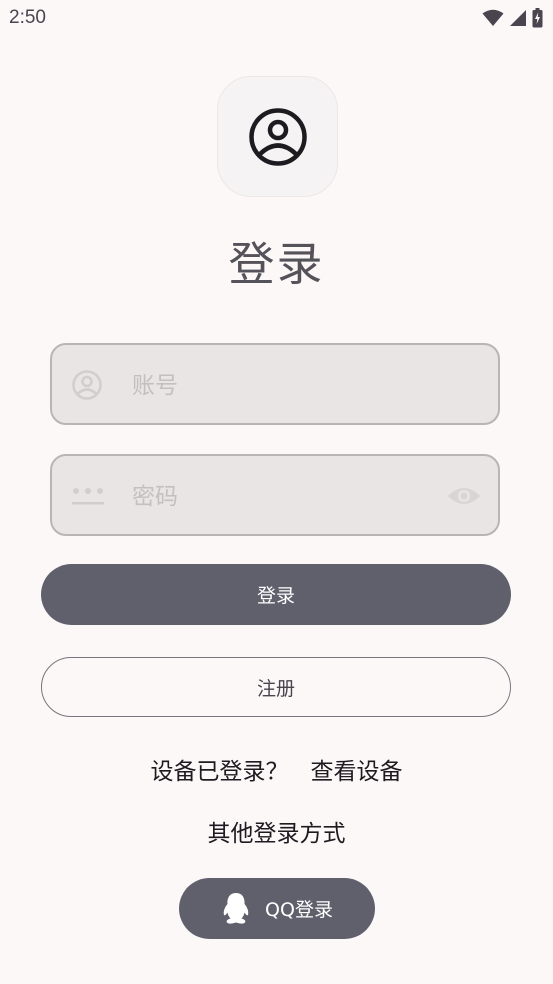 This screenshot has height=984, width=553. I want to click on login-button: 登录, so click(276, 594).